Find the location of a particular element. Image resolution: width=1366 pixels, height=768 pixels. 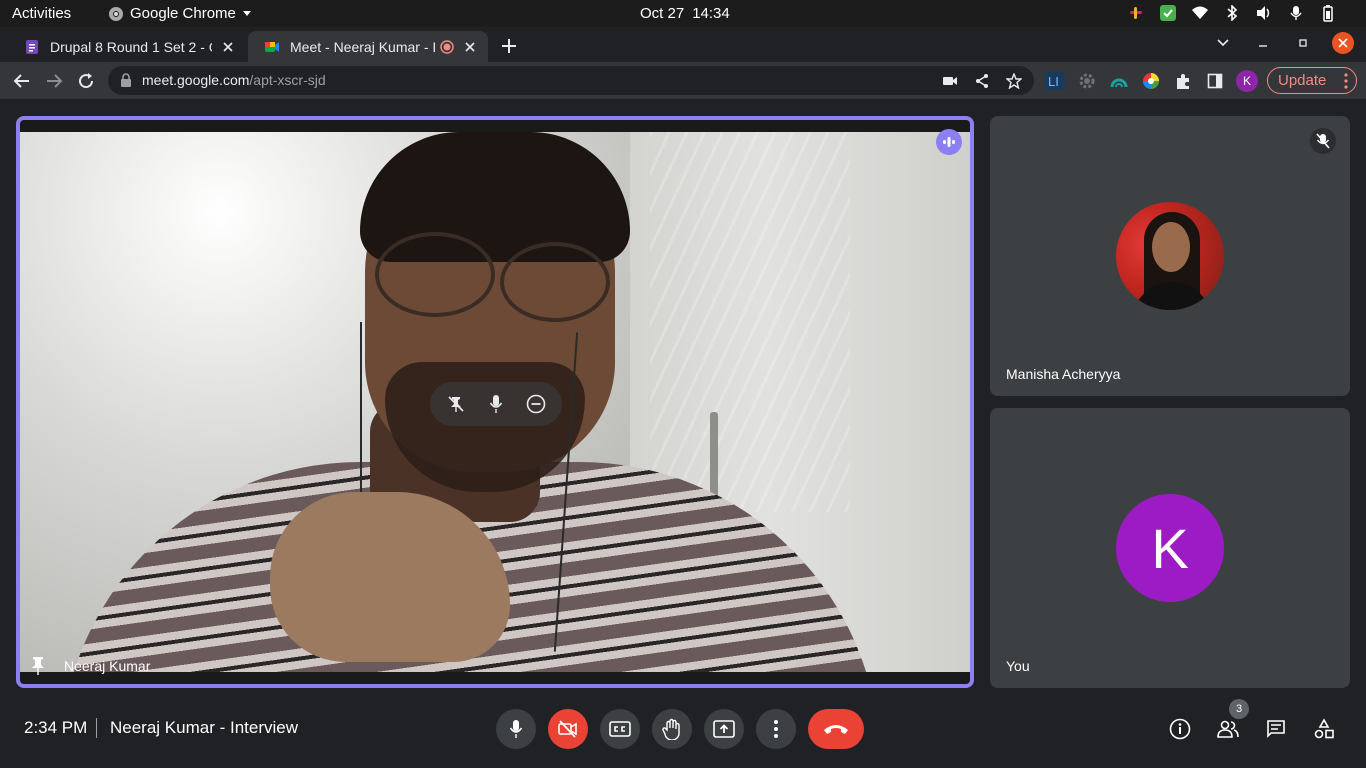

speaking-indicator-icon is located at coordinates (949, 142).